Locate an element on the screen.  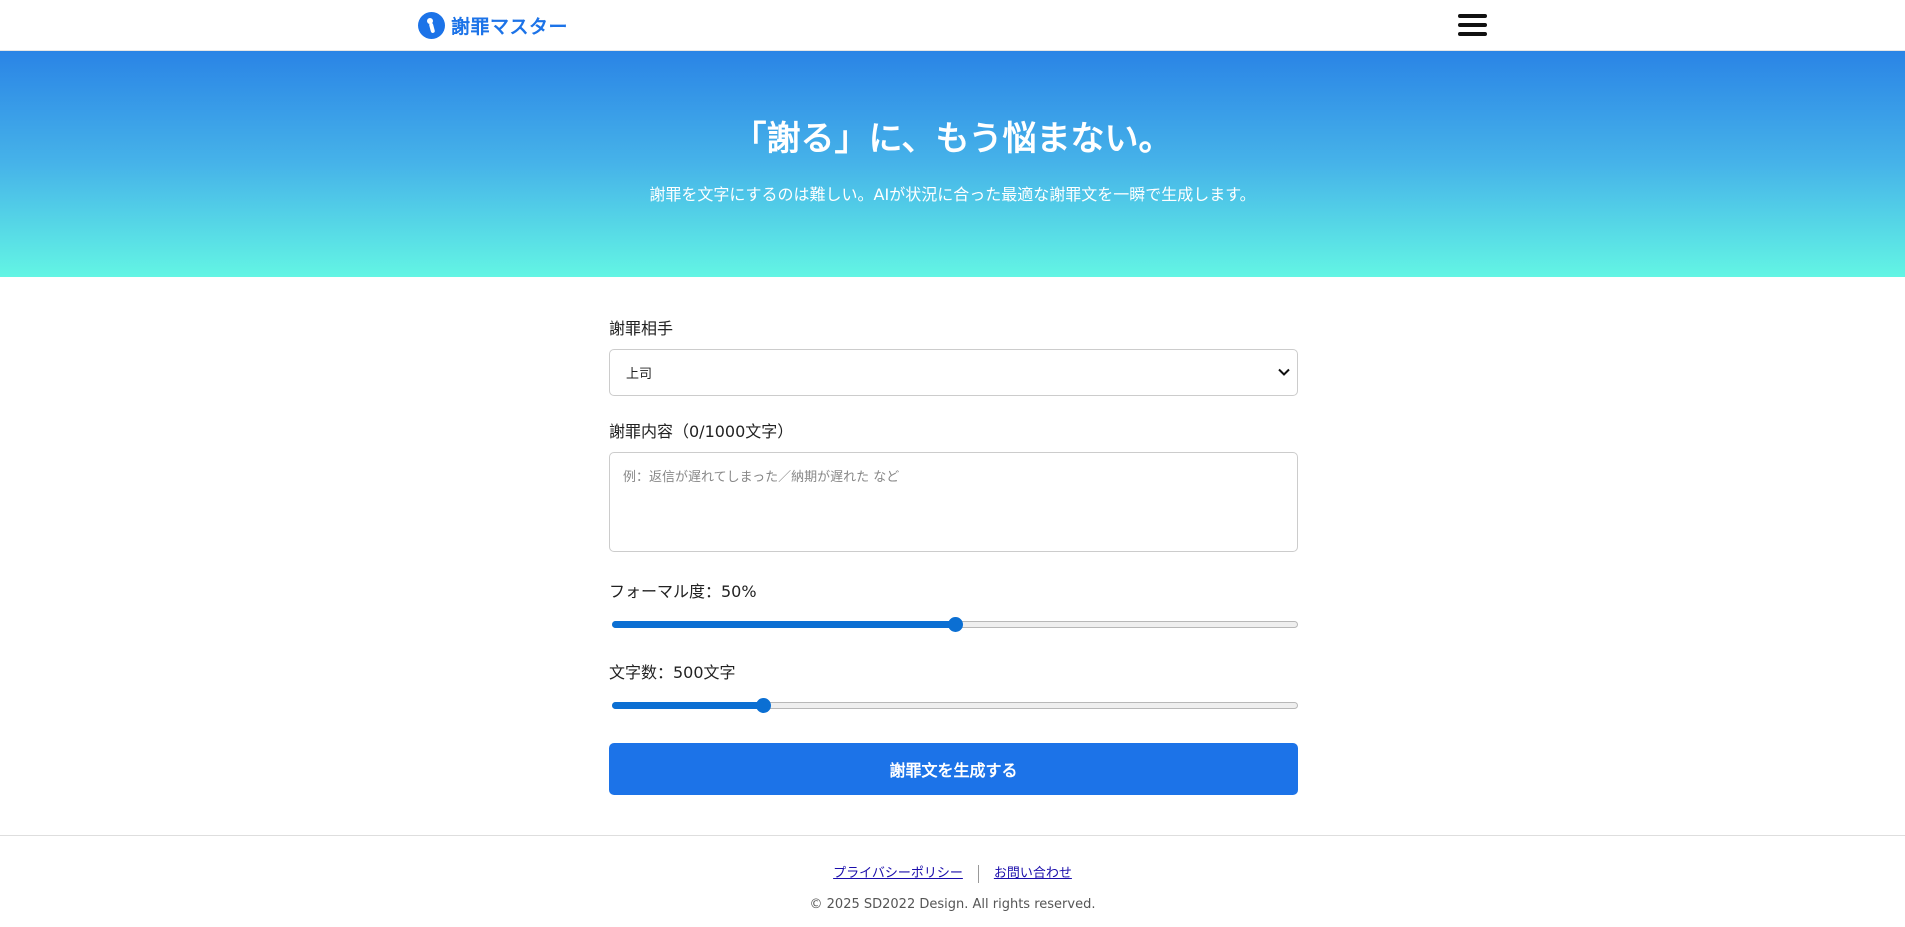
formality-slider is located at coordinates (955, 624).